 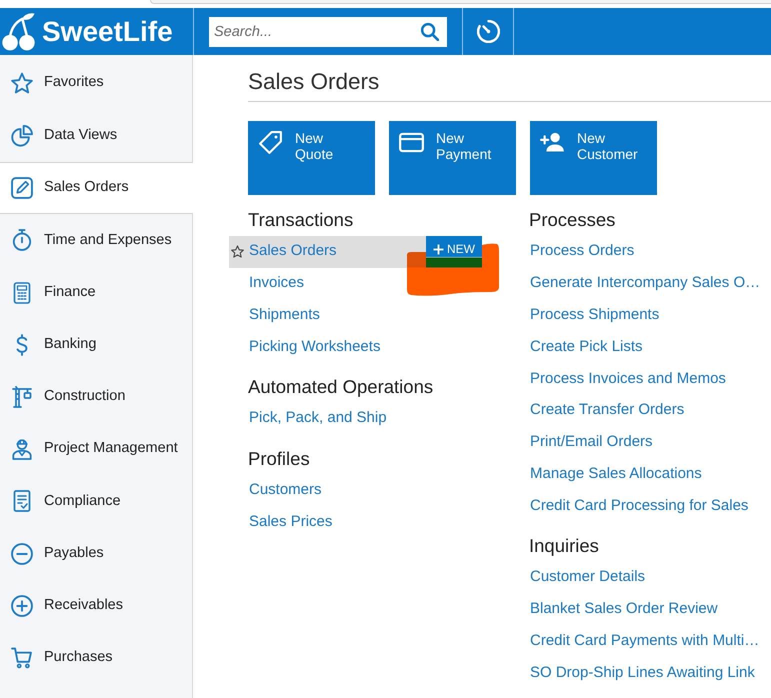 What do you see at coordinates (96, 344) in the screenshot?
I see `sidebar-item: Banking` at bounding box center [96, 344].